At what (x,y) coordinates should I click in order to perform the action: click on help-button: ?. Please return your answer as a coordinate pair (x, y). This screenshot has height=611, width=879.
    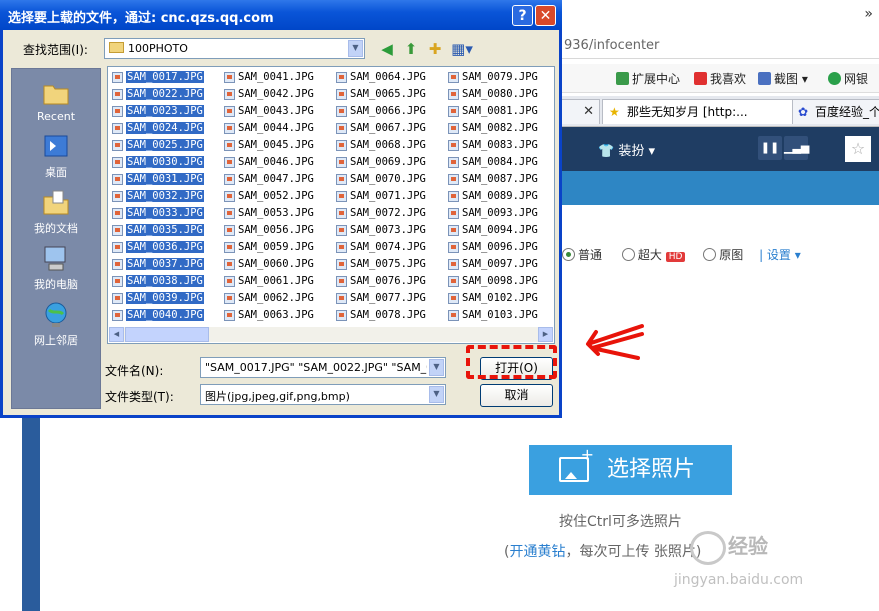
    Looking at the image, I should click on (522, 15).